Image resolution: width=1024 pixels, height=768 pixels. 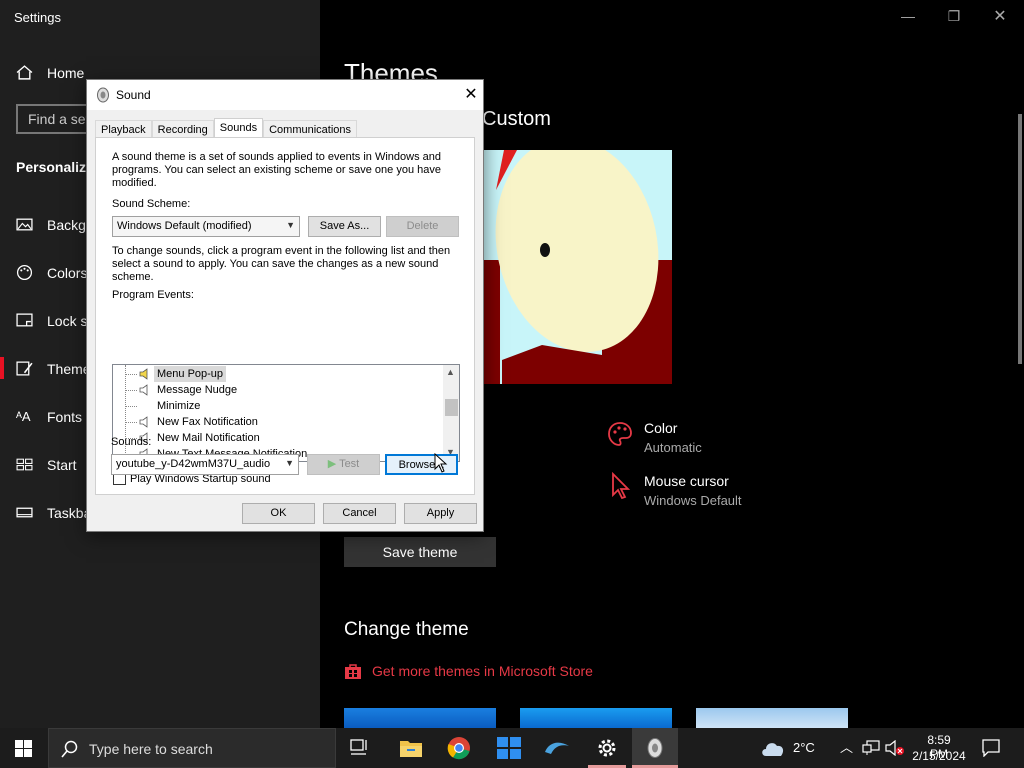 I want to click on volume-muted-icon, so click(x=895, y=748).